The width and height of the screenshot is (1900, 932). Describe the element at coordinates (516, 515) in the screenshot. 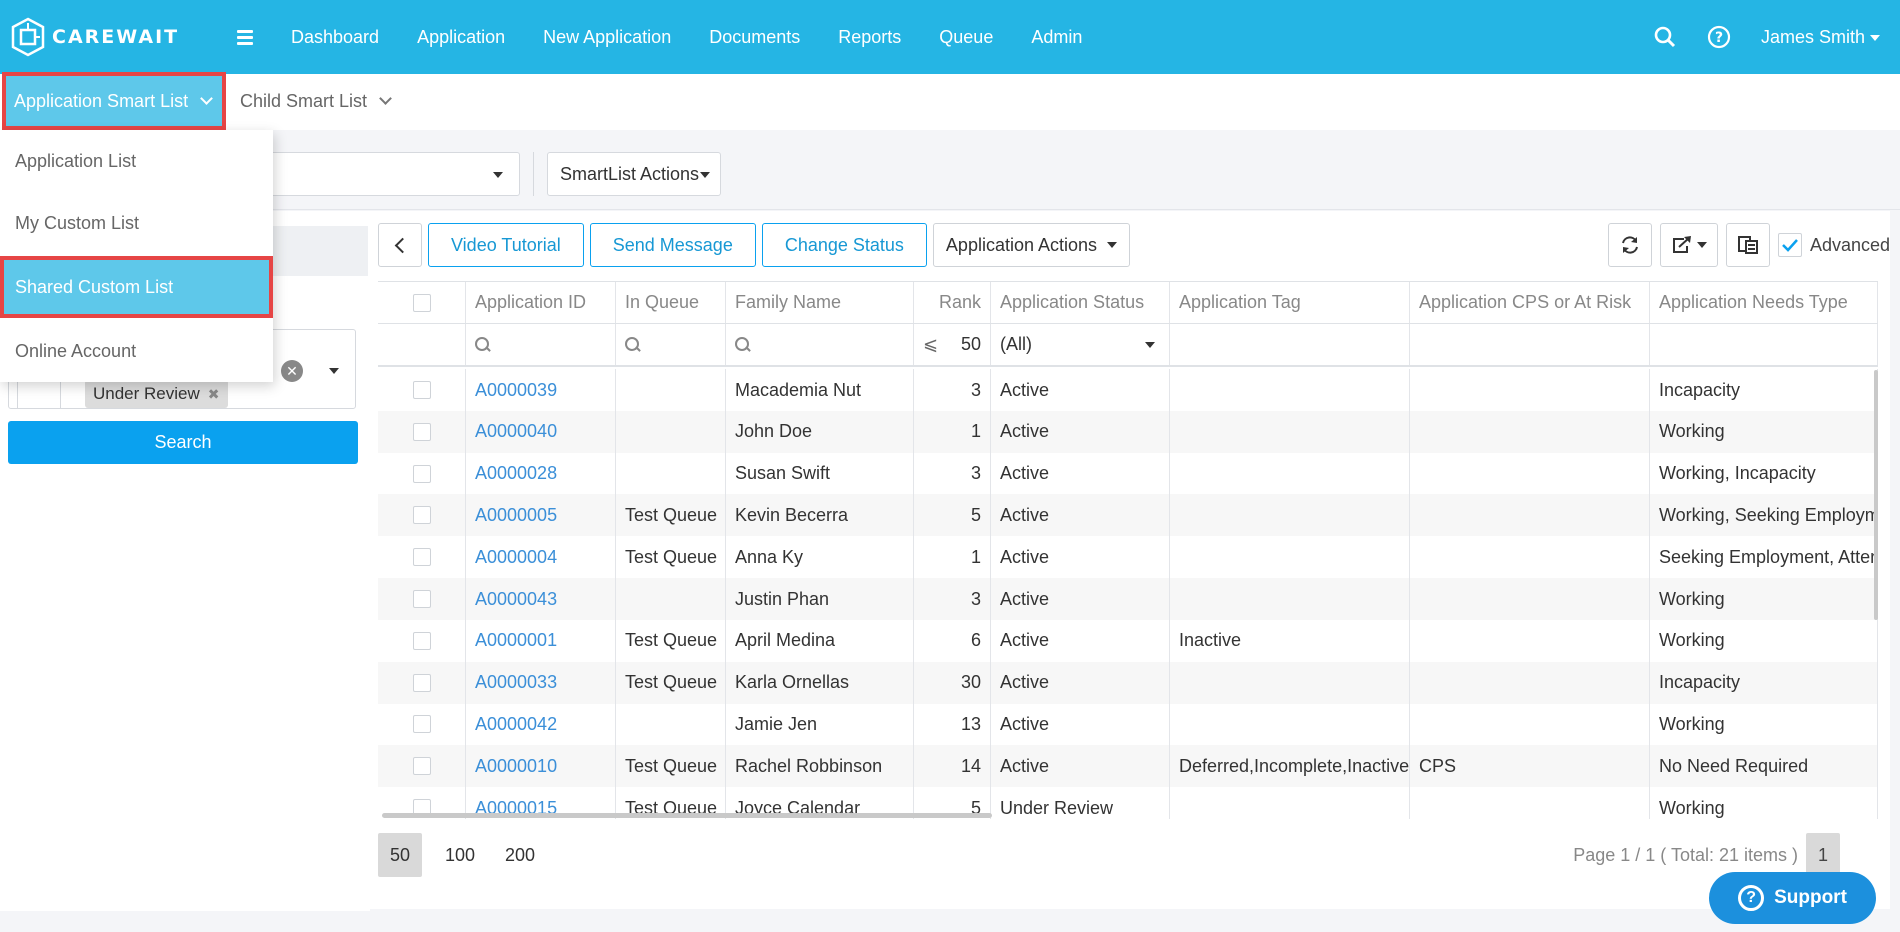

I see `application-id-link: A0000005` at that location.